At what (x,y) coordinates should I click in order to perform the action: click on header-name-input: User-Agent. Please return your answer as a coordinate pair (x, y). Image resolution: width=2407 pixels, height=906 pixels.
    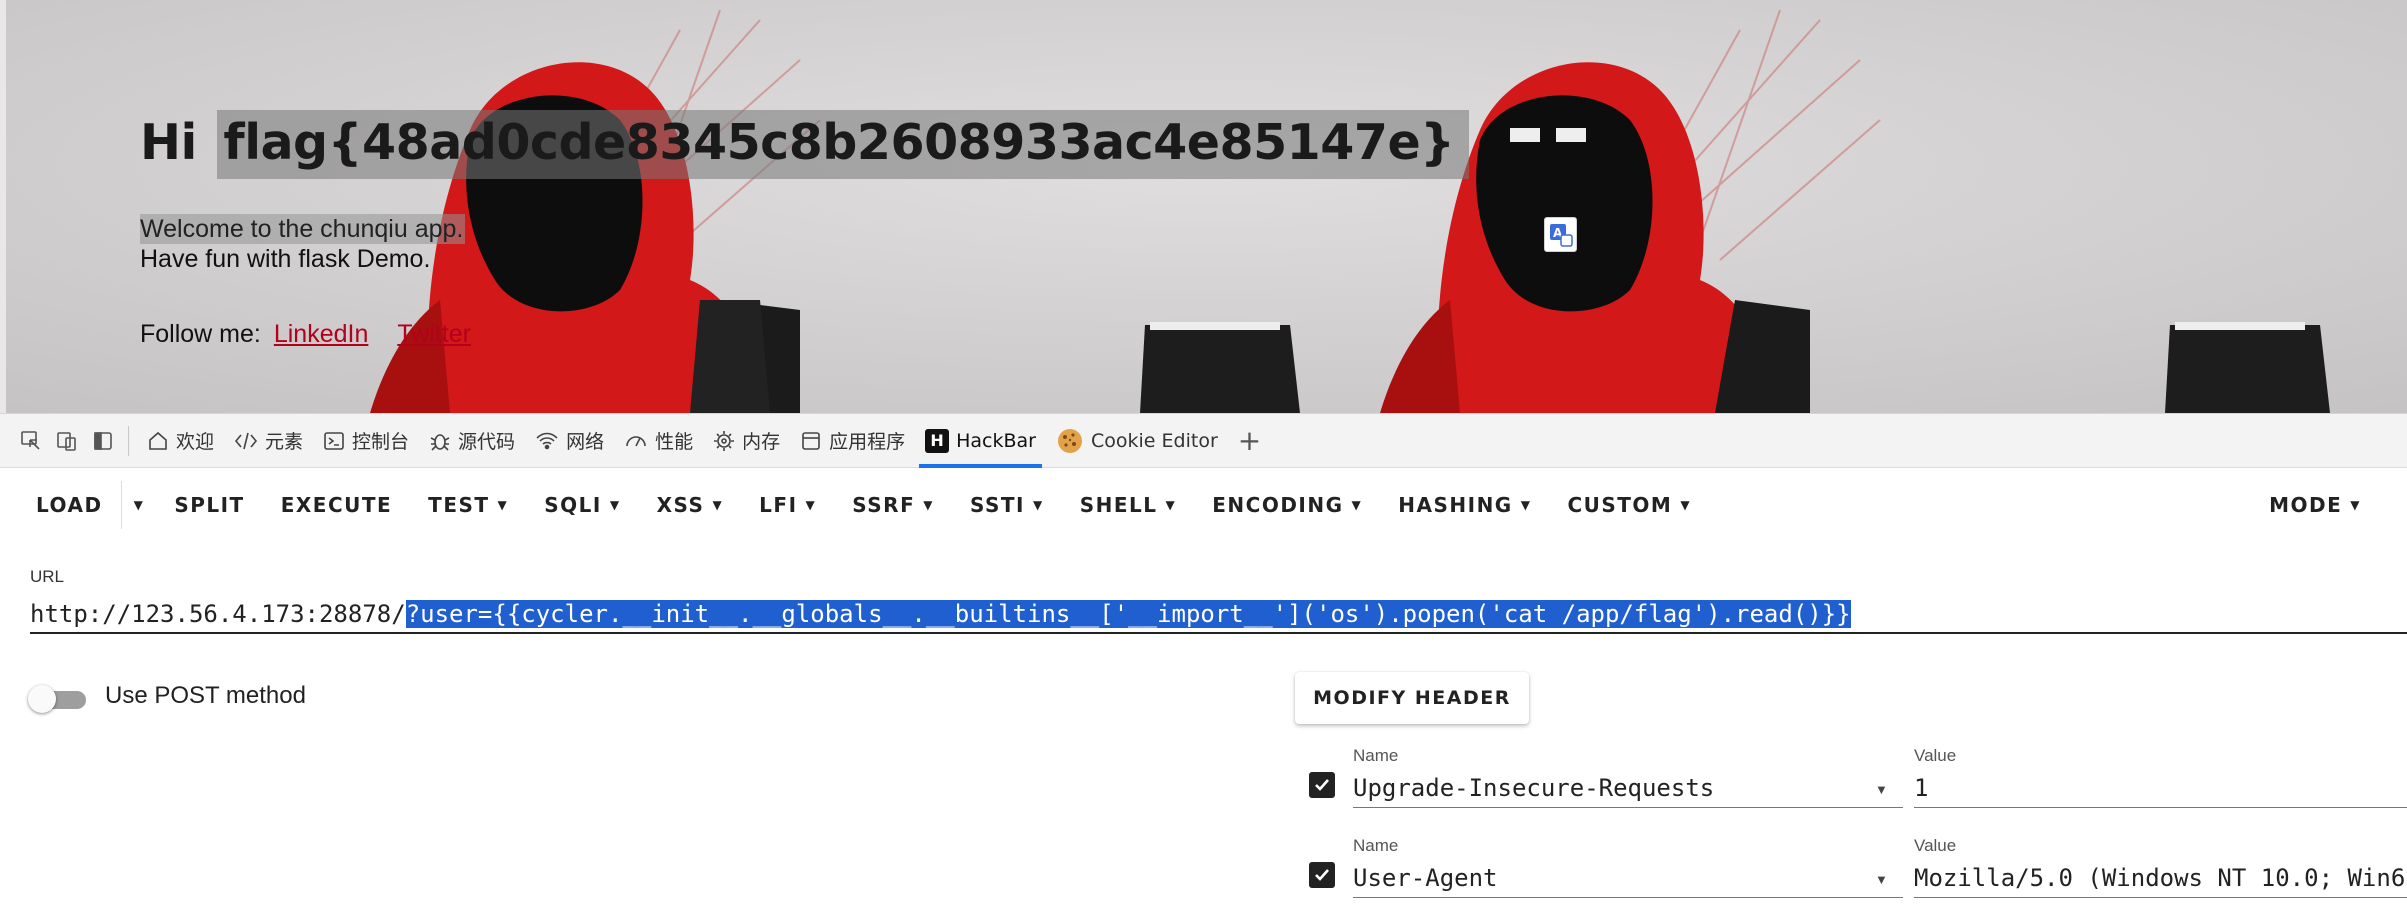
    Looking at the image, I should click on (1628, 878).